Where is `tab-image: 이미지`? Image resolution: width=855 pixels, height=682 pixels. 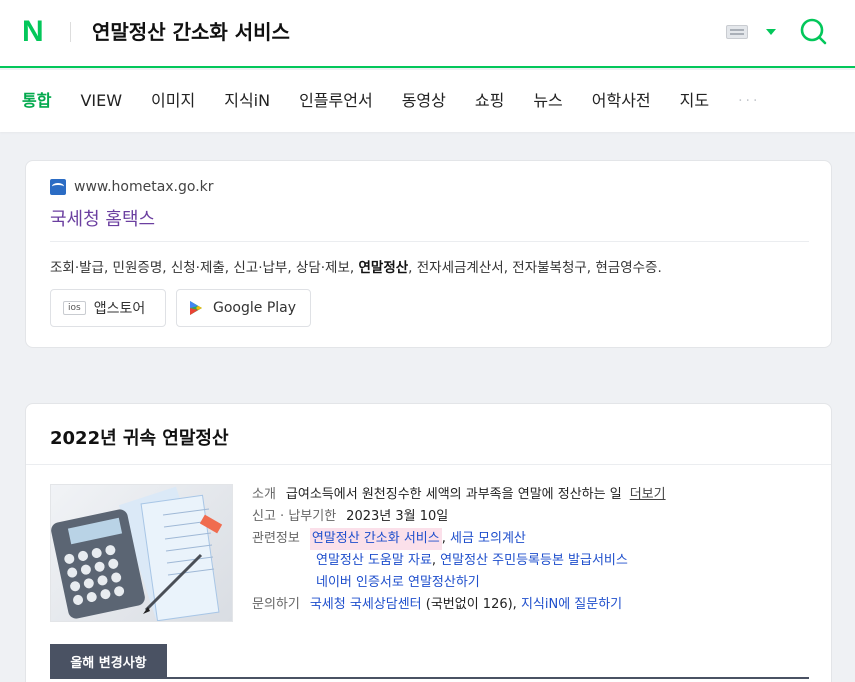 tab-image: 이미지 is located at coordinates (173, 101).